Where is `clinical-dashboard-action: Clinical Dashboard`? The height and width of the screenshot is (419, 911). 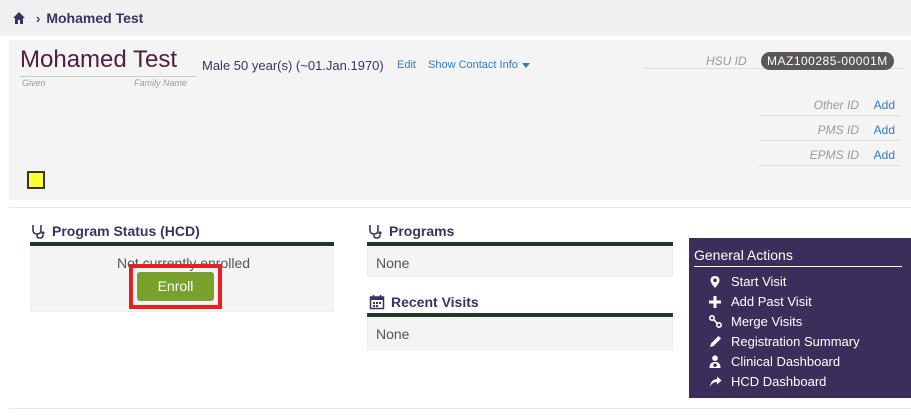
clinical-dashboard-action: Clinical Dashboard is located at coordinates (773, 361).